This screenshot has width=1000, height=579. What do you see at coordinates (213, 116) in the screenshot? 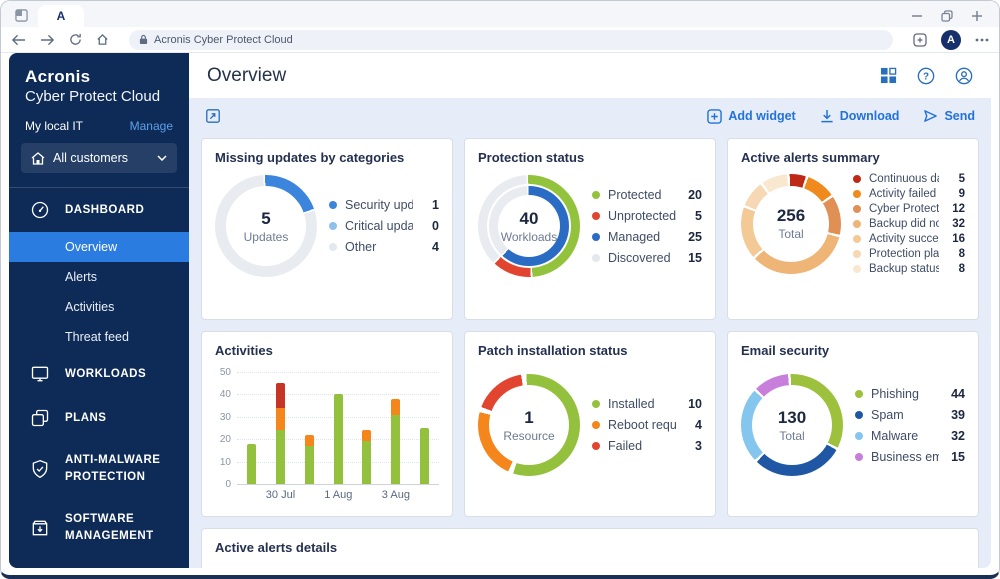
I see `popout-icon` at bounding box center [213, 116].